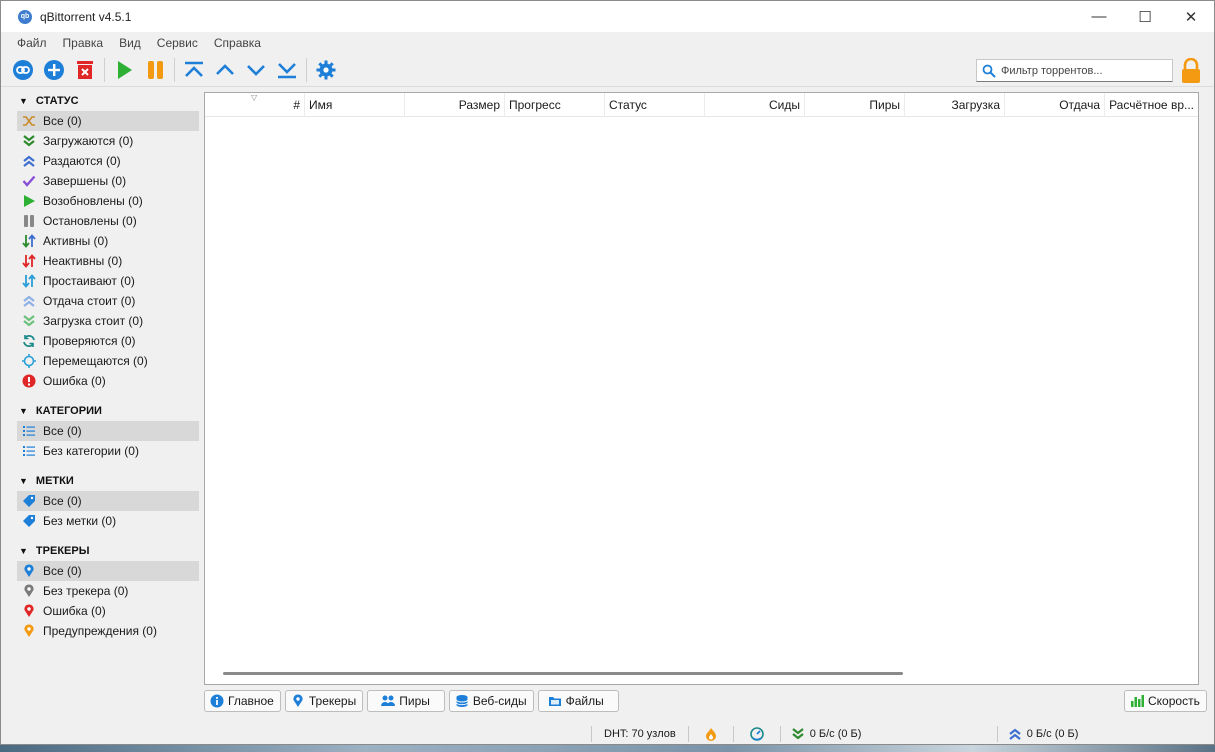 This screenshot has height=752, width=1215. I want to click on link-icon, so click(23, 69).